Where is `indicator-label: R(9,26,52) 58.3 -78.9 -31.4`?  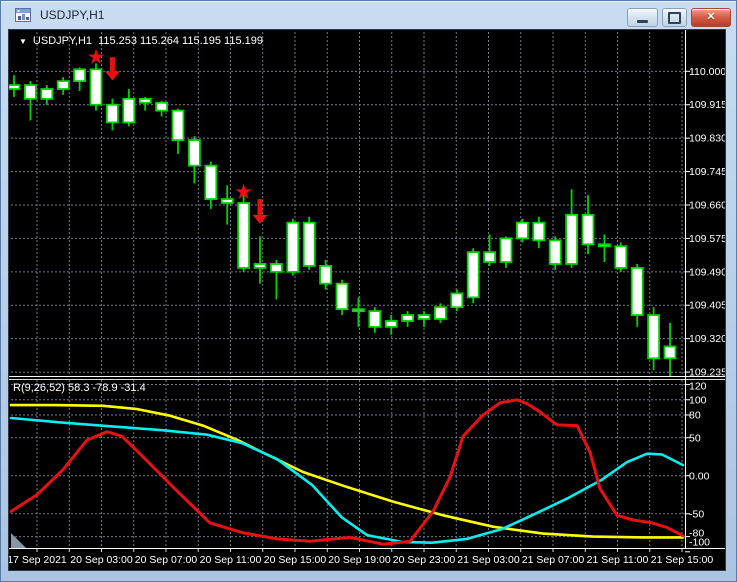
indicator-label: R(9,26,52) 58.3 -78.9 -31.4 is located at coordinates (79, 388).